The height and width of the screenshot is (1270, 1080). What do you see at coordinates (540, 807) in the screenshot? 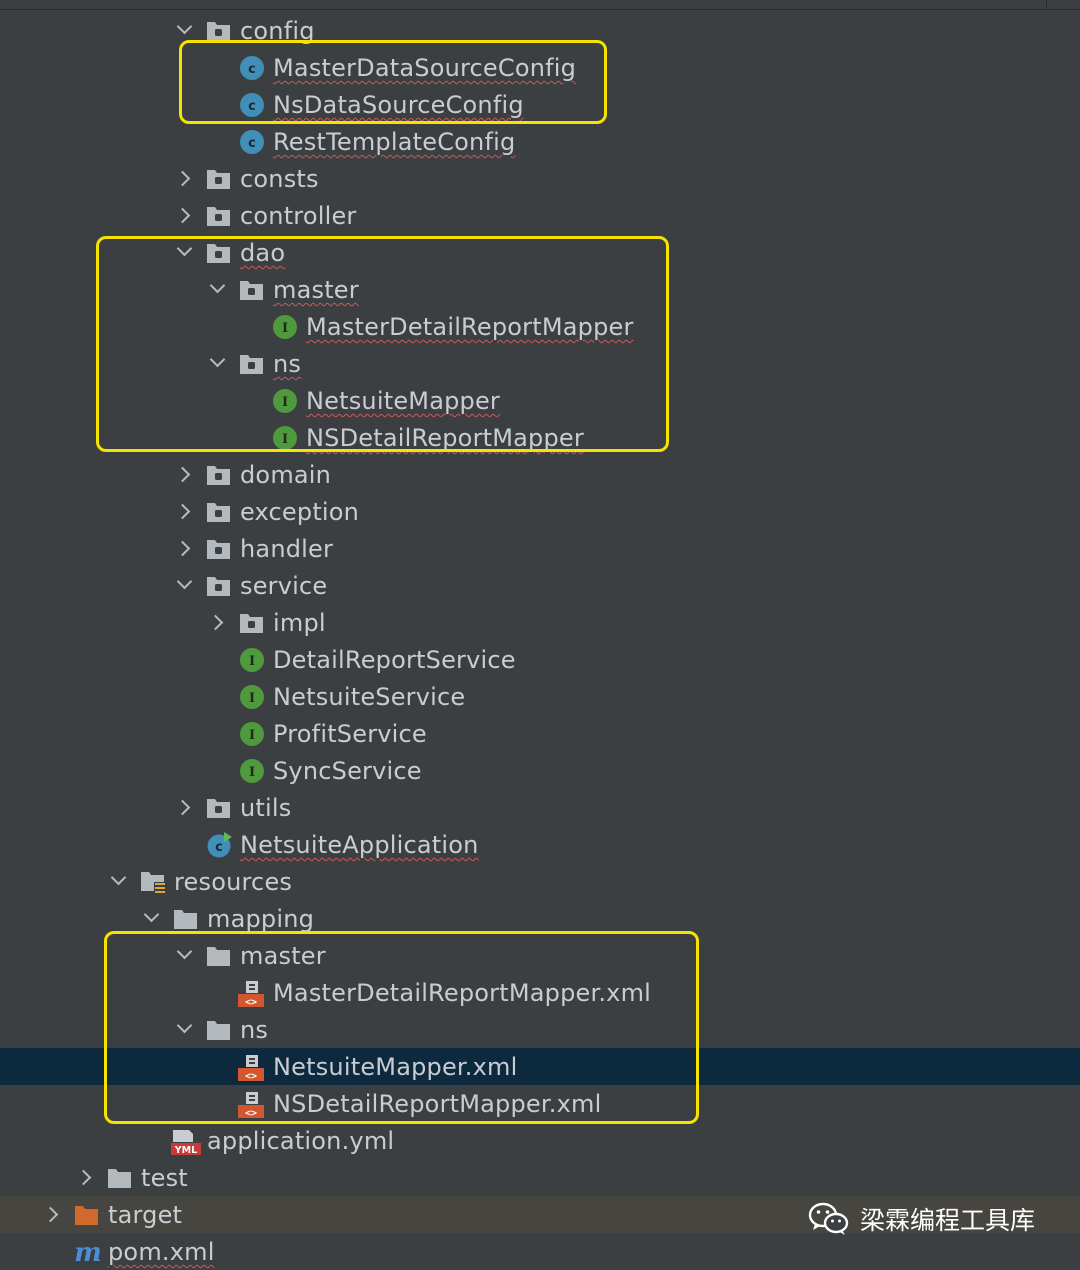
I see `tree-row: utils` at bounding box center [540, 807].